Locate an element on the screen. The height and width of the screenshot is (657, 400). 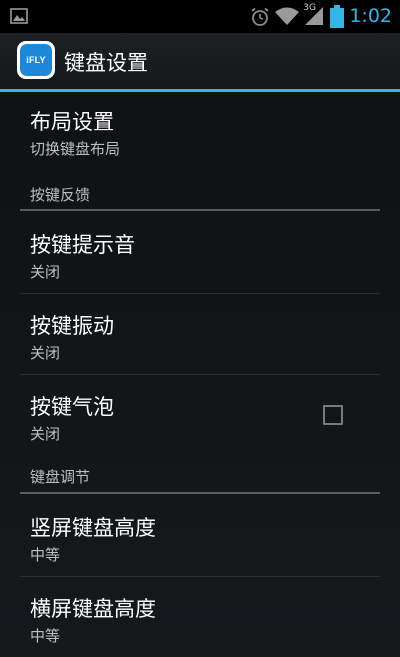
pref-key-vibration: 按键振动 关闭 is located at coordinates (200, 334).